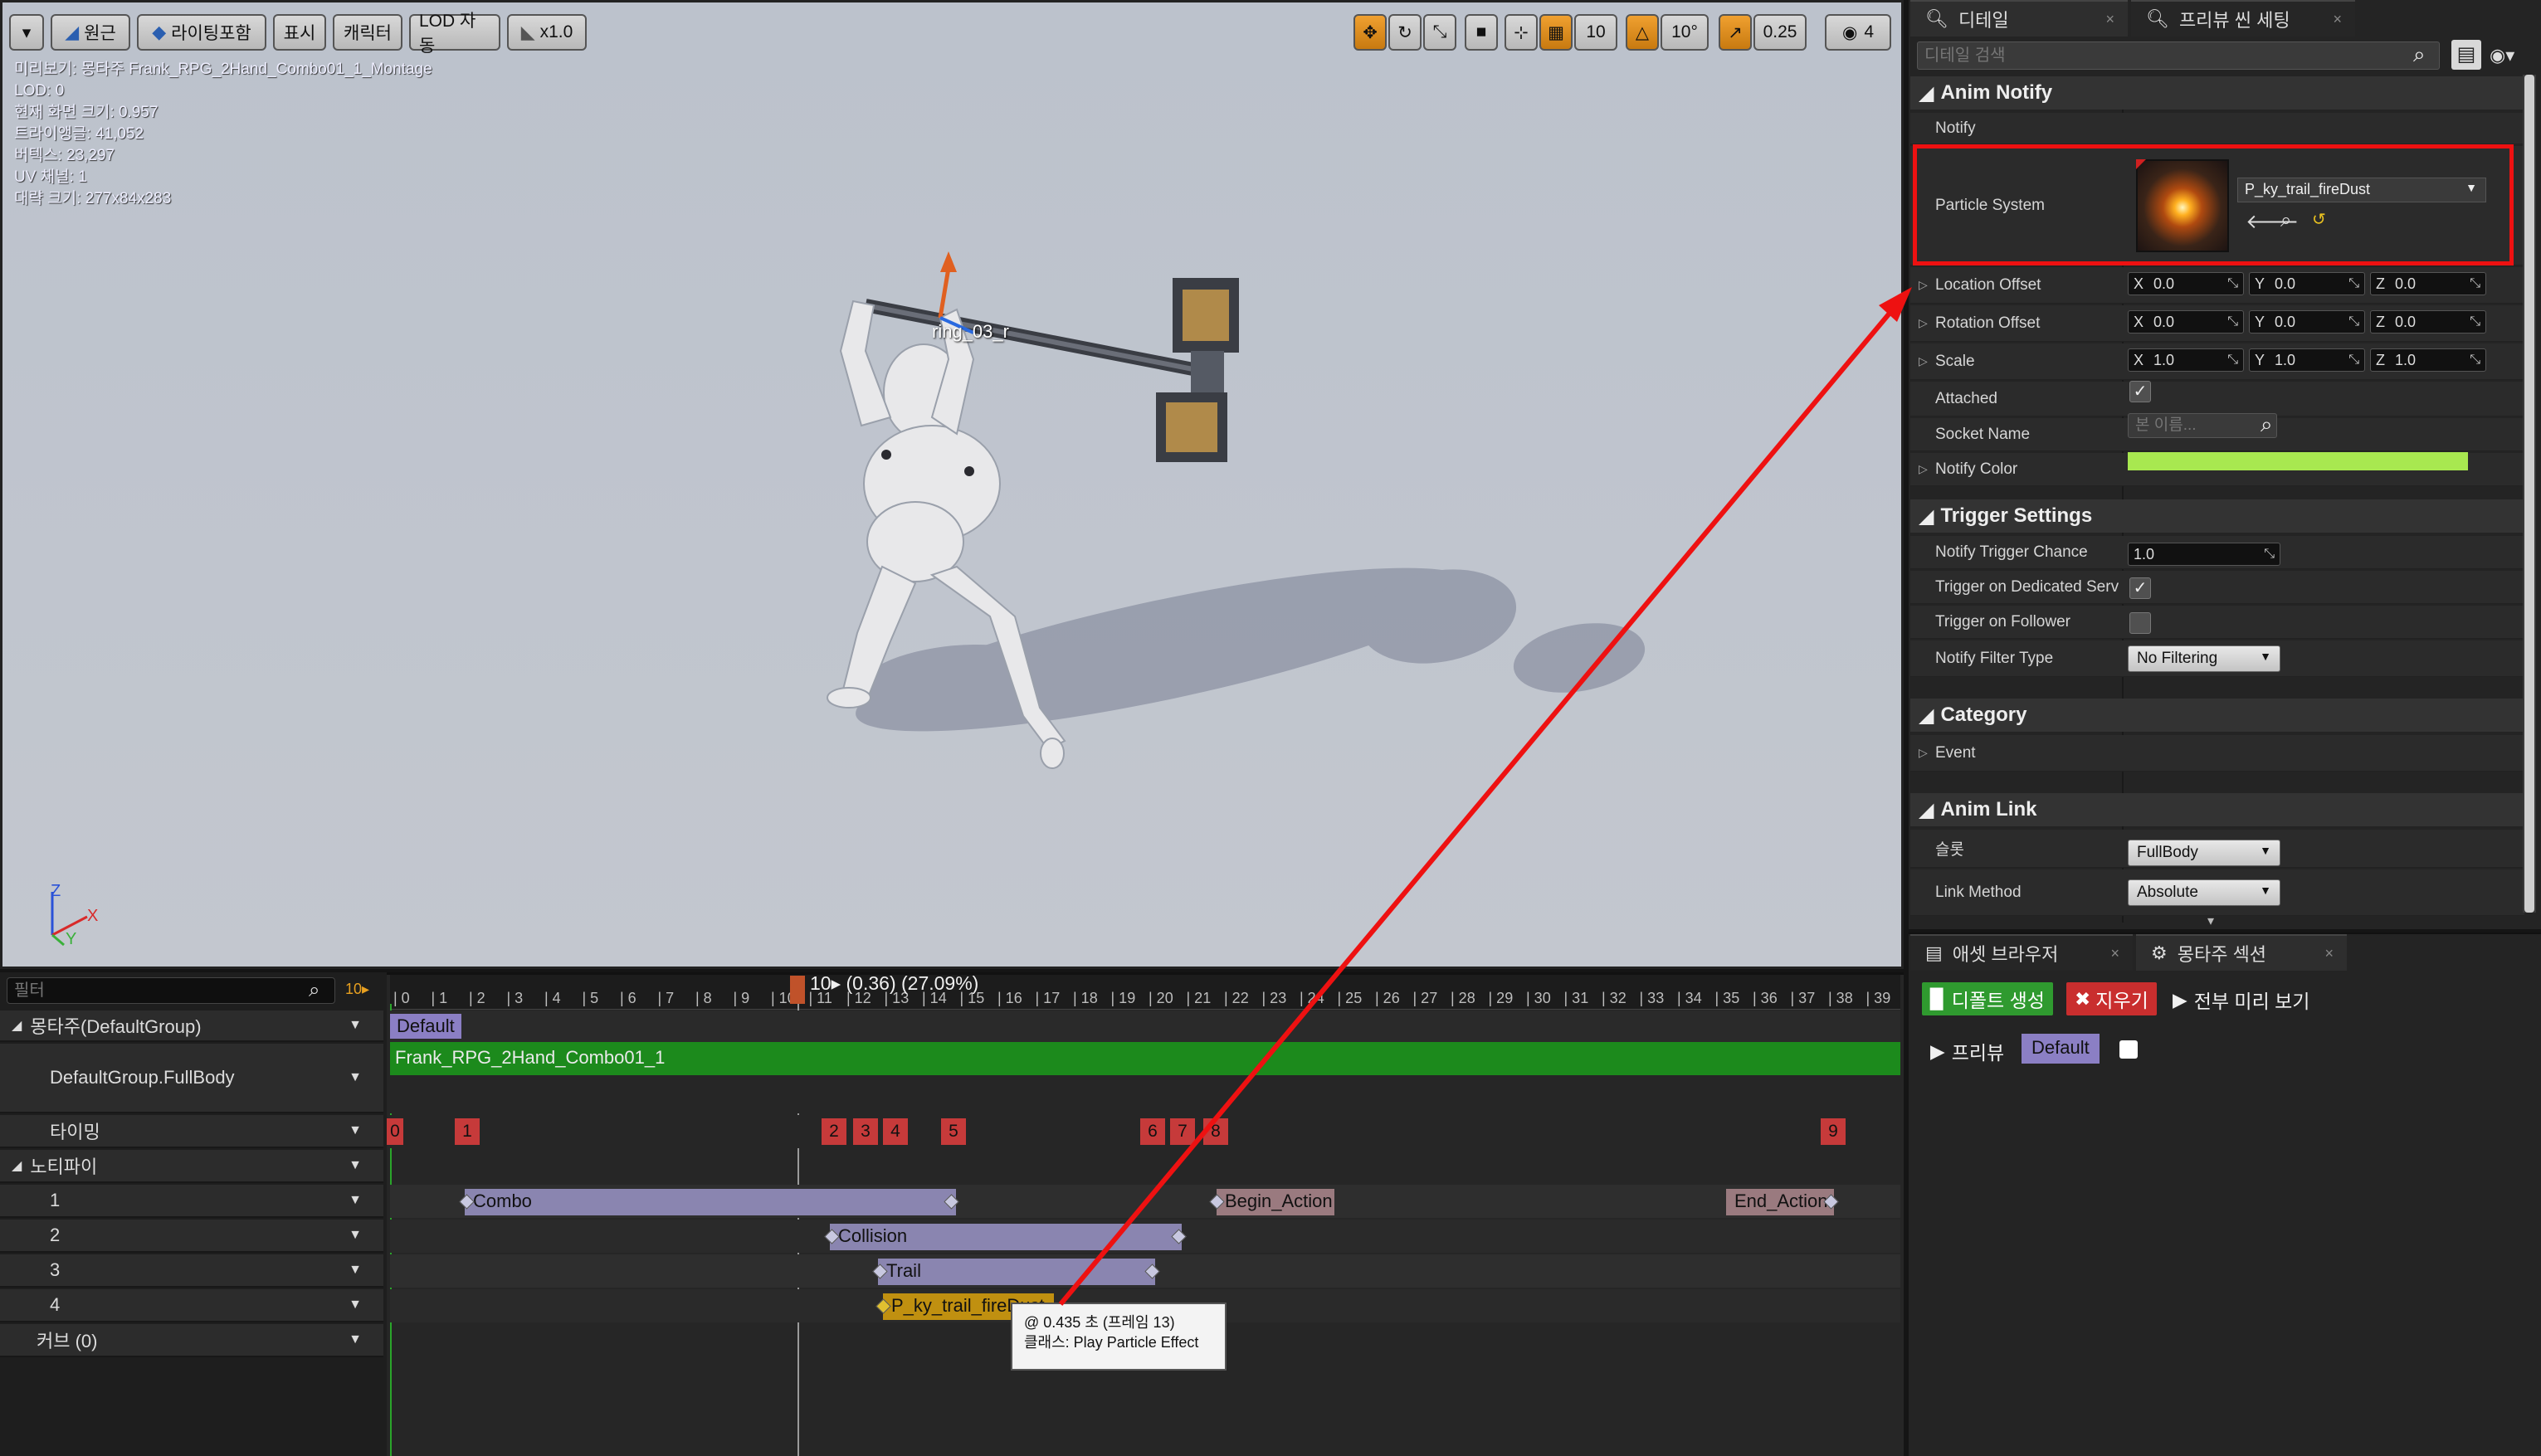 The height and width of the screenshot is (1456, 2541). I want to click on notify-begin-action: Begin_Action, so click(1275, 1202).